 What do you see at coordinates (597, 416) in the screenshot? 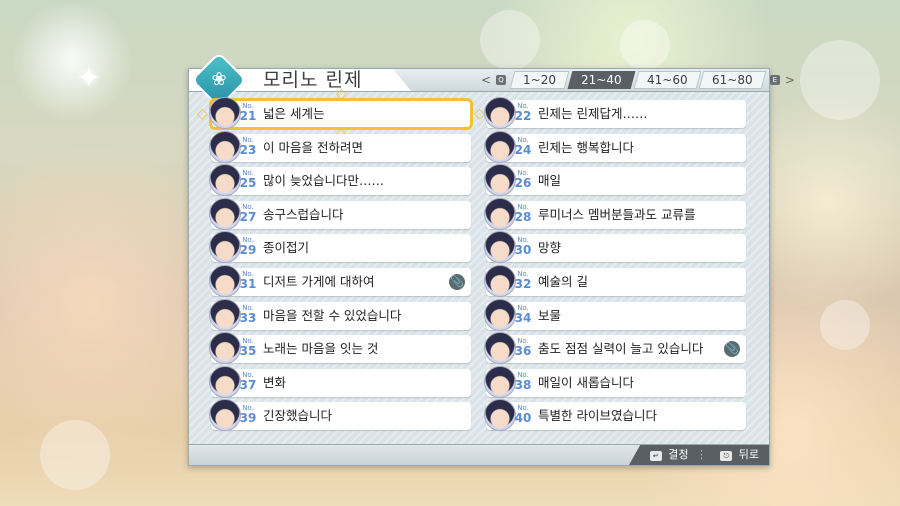
I see `memory-title: 특별한 라이브였습니다` at bounding box center [597, 416].